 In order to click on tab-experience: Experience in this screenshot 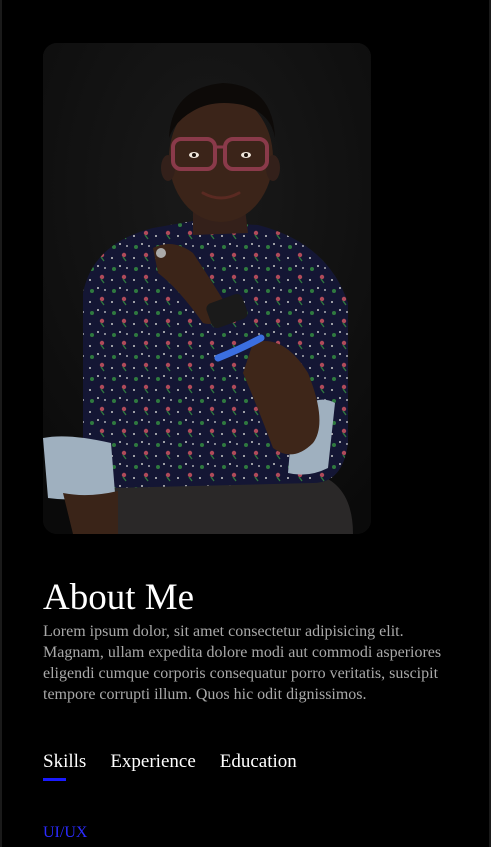, I will do `click(152, 762)`.